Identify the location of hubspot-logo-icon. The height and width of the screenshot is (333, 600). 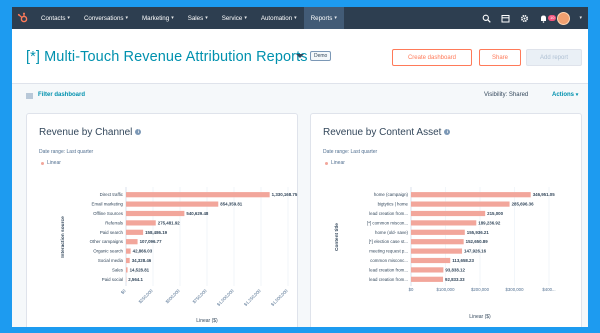
(23, 18).